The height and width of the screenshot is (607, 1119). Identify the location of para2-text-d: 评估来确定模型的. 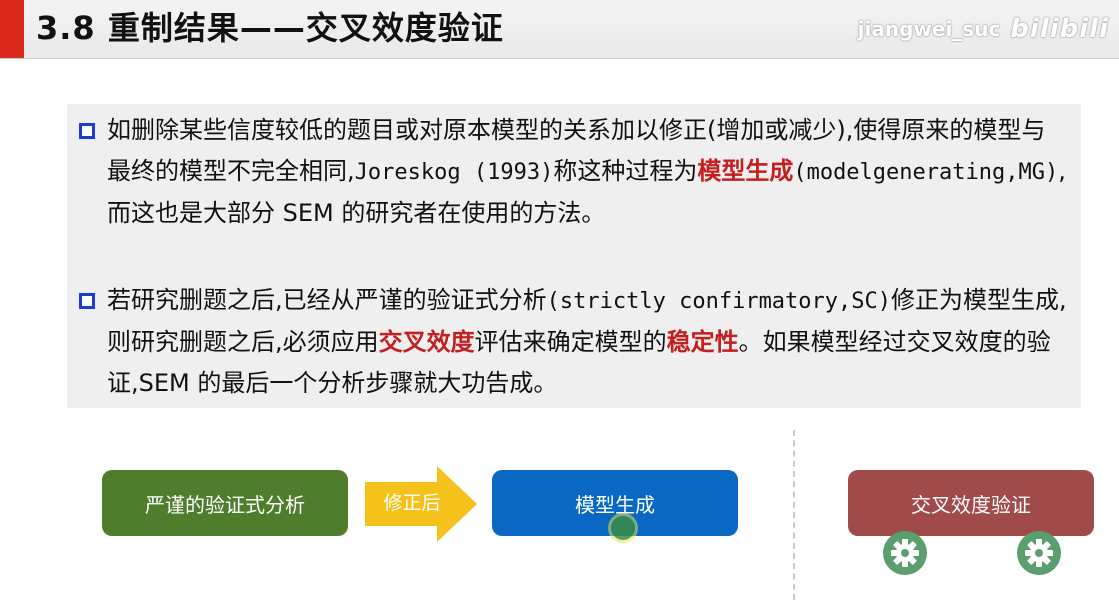
(570, 342).